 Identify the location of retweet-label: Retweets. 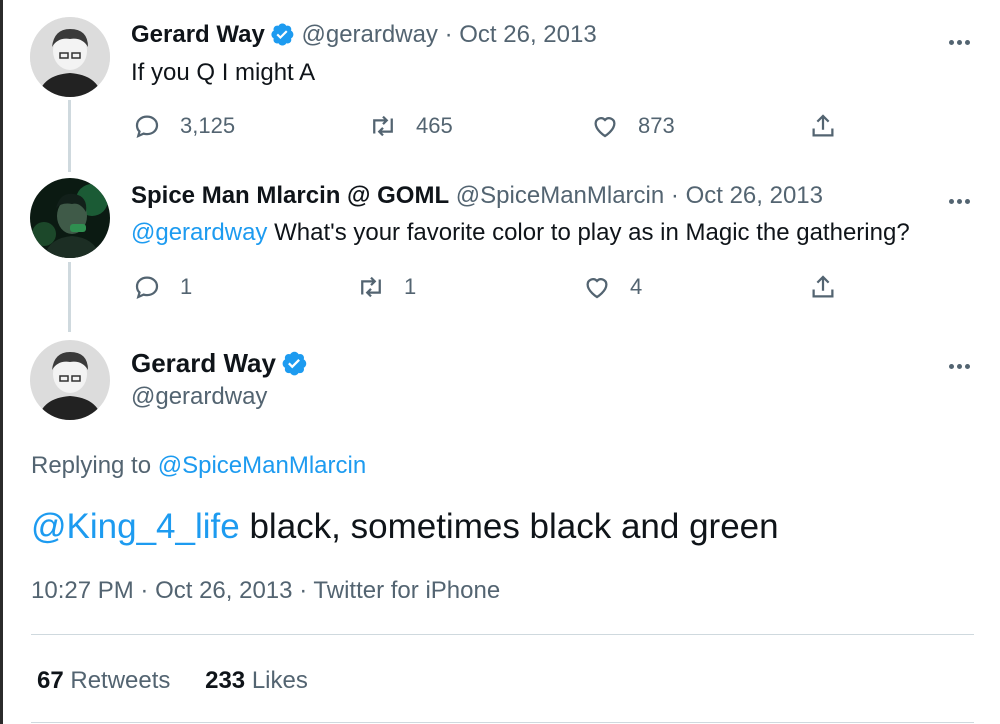
(120, 680).